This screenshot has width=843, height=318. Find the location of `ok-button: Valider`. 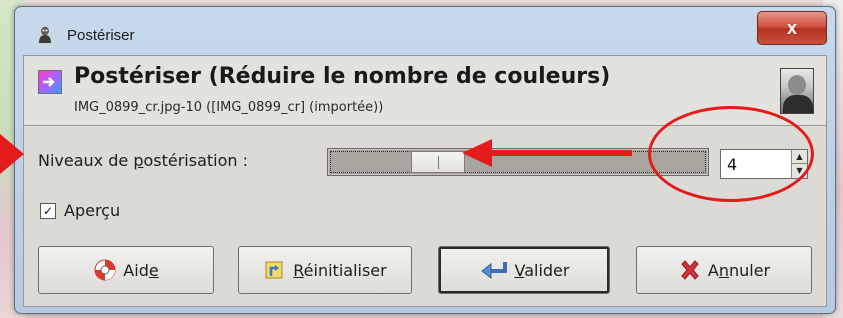

ok-button: Valider is located at coordinates (524, 270).